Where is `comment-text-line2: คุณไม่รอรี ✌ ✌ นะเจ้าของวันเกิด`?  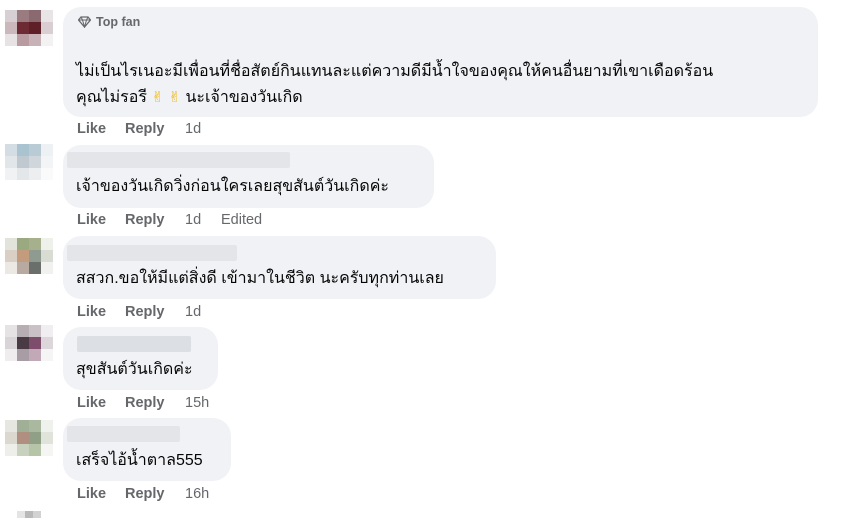
comment-text-line2: คุณไม่รอรี ✌ ✌ นะเจ้าของวันเกิด is located at coordinates (189, 97).